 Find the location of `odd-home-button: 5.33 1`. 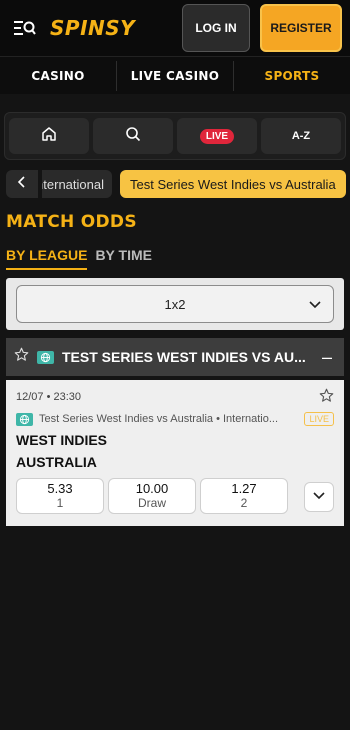

odd-home-button: 5.33 1 is located at coordinates (60, 496).